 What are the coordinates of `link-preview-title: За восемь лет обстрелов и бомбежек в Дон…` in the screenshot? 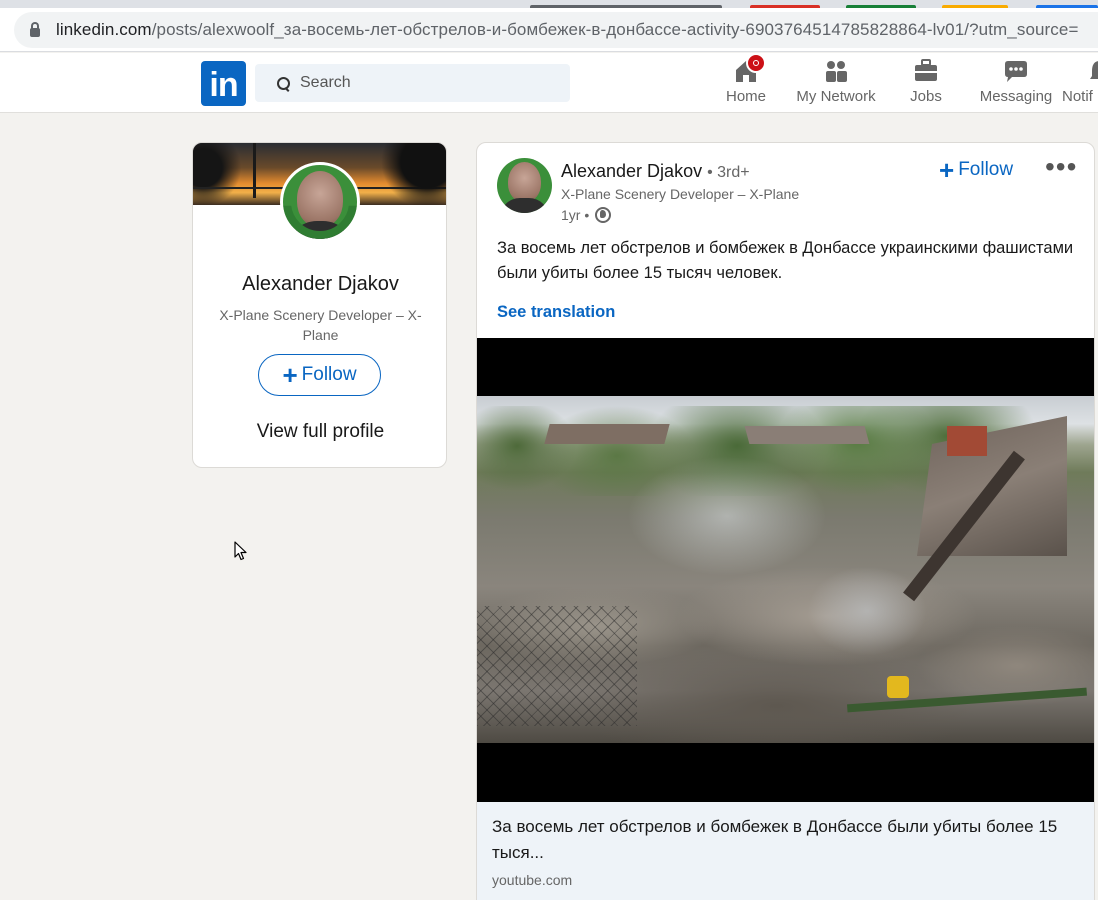 It's located at (787, 840).